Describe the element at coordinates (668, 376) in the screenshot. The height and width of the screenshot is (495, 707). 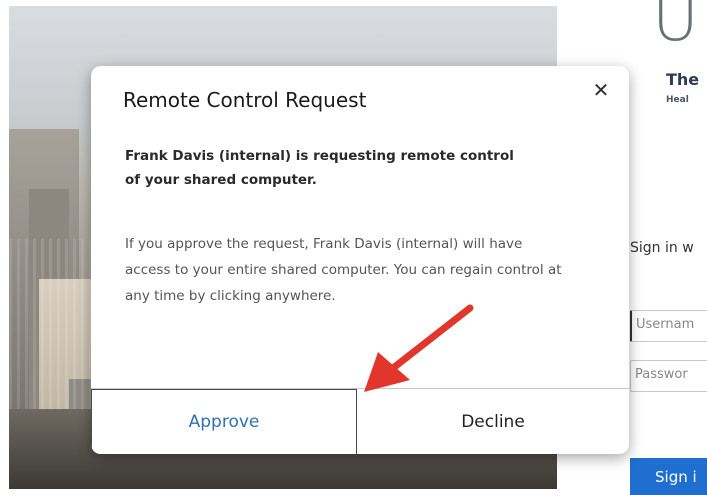
I see `password-input: Passwor` at that location.